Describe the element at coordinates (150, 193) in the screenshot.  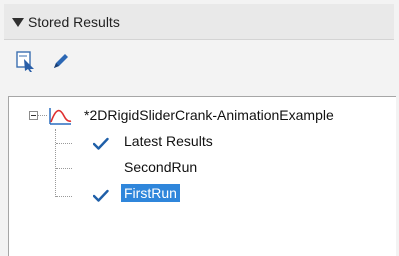
I see `result-item-firstrun: FirstRun` at that location.